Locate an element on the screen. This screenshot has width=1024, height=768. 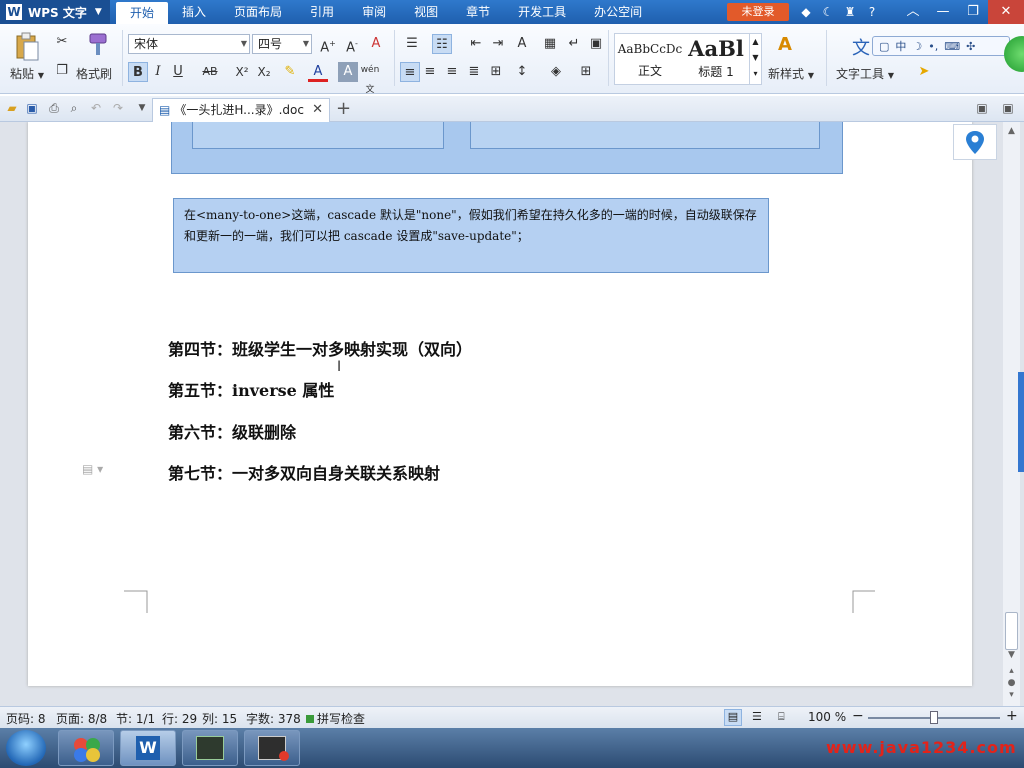
diagram-shape is located at coordinates (507, 148).